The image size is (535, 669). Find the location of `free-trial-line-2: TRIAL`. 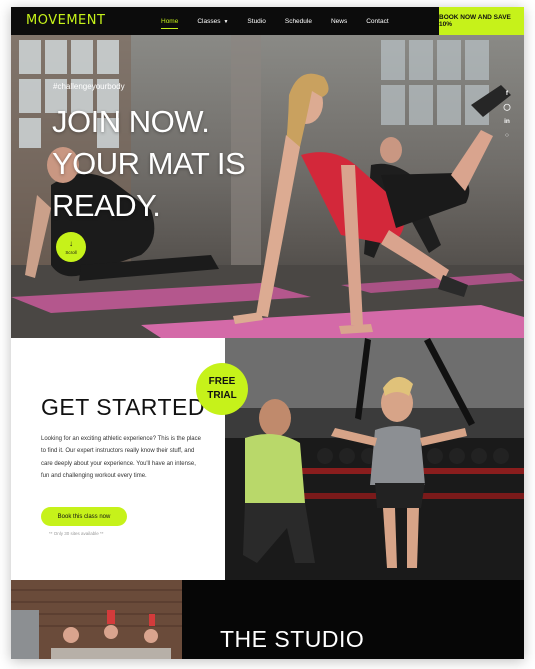

free-trial-line-2: TRIAL is located at coordinates (222, 395).